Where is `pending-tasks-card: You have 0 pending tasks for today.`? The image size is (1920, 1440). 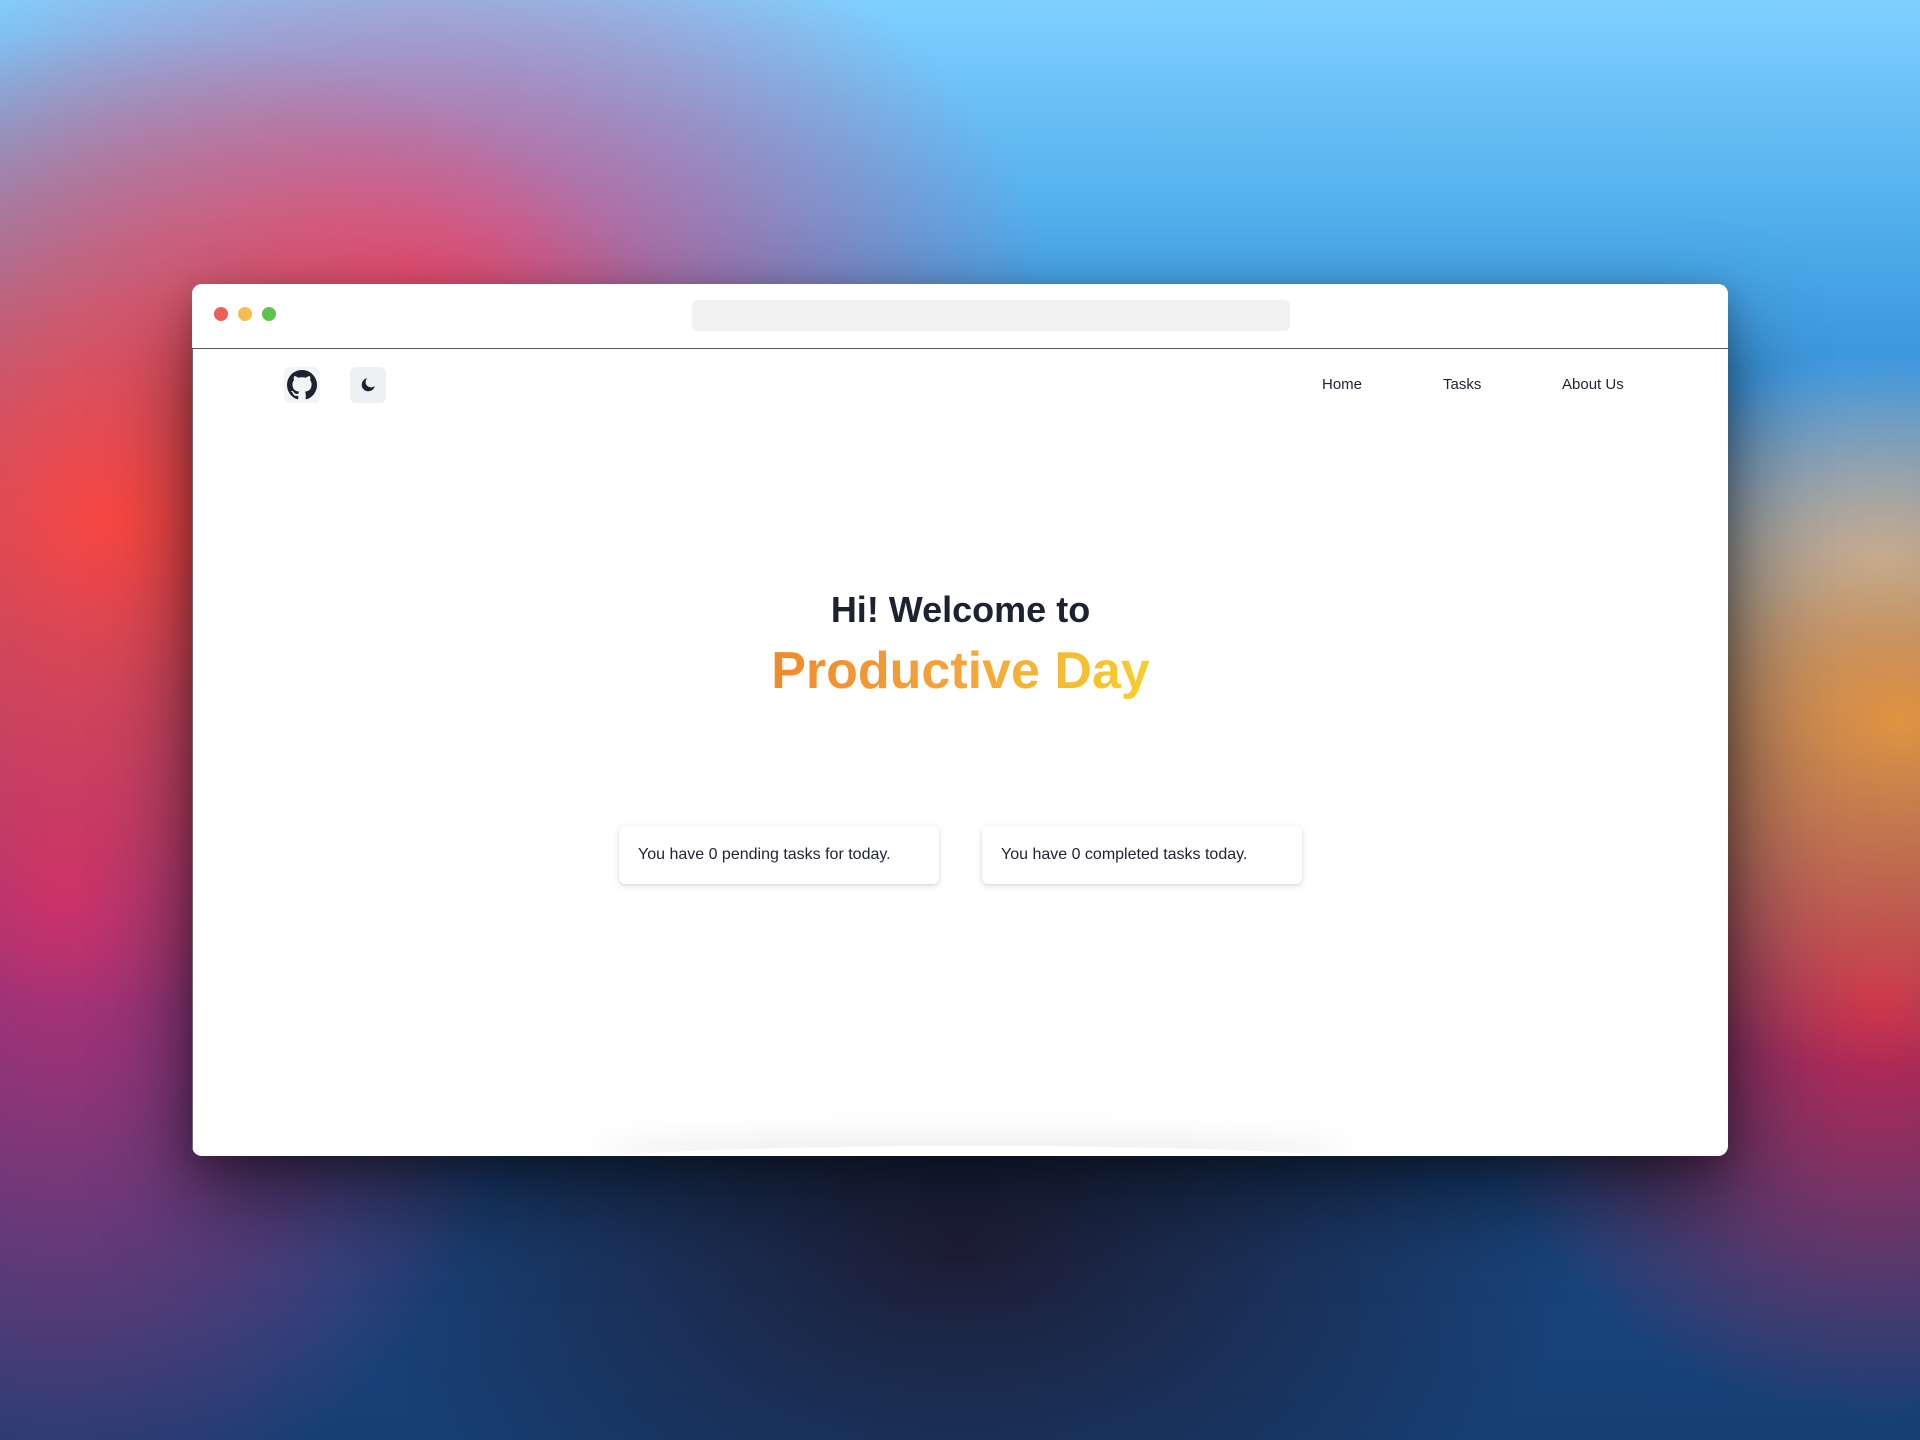
pending-tasks-card: You have 0 pending tasks for today. is located at coordinates (779, 855).